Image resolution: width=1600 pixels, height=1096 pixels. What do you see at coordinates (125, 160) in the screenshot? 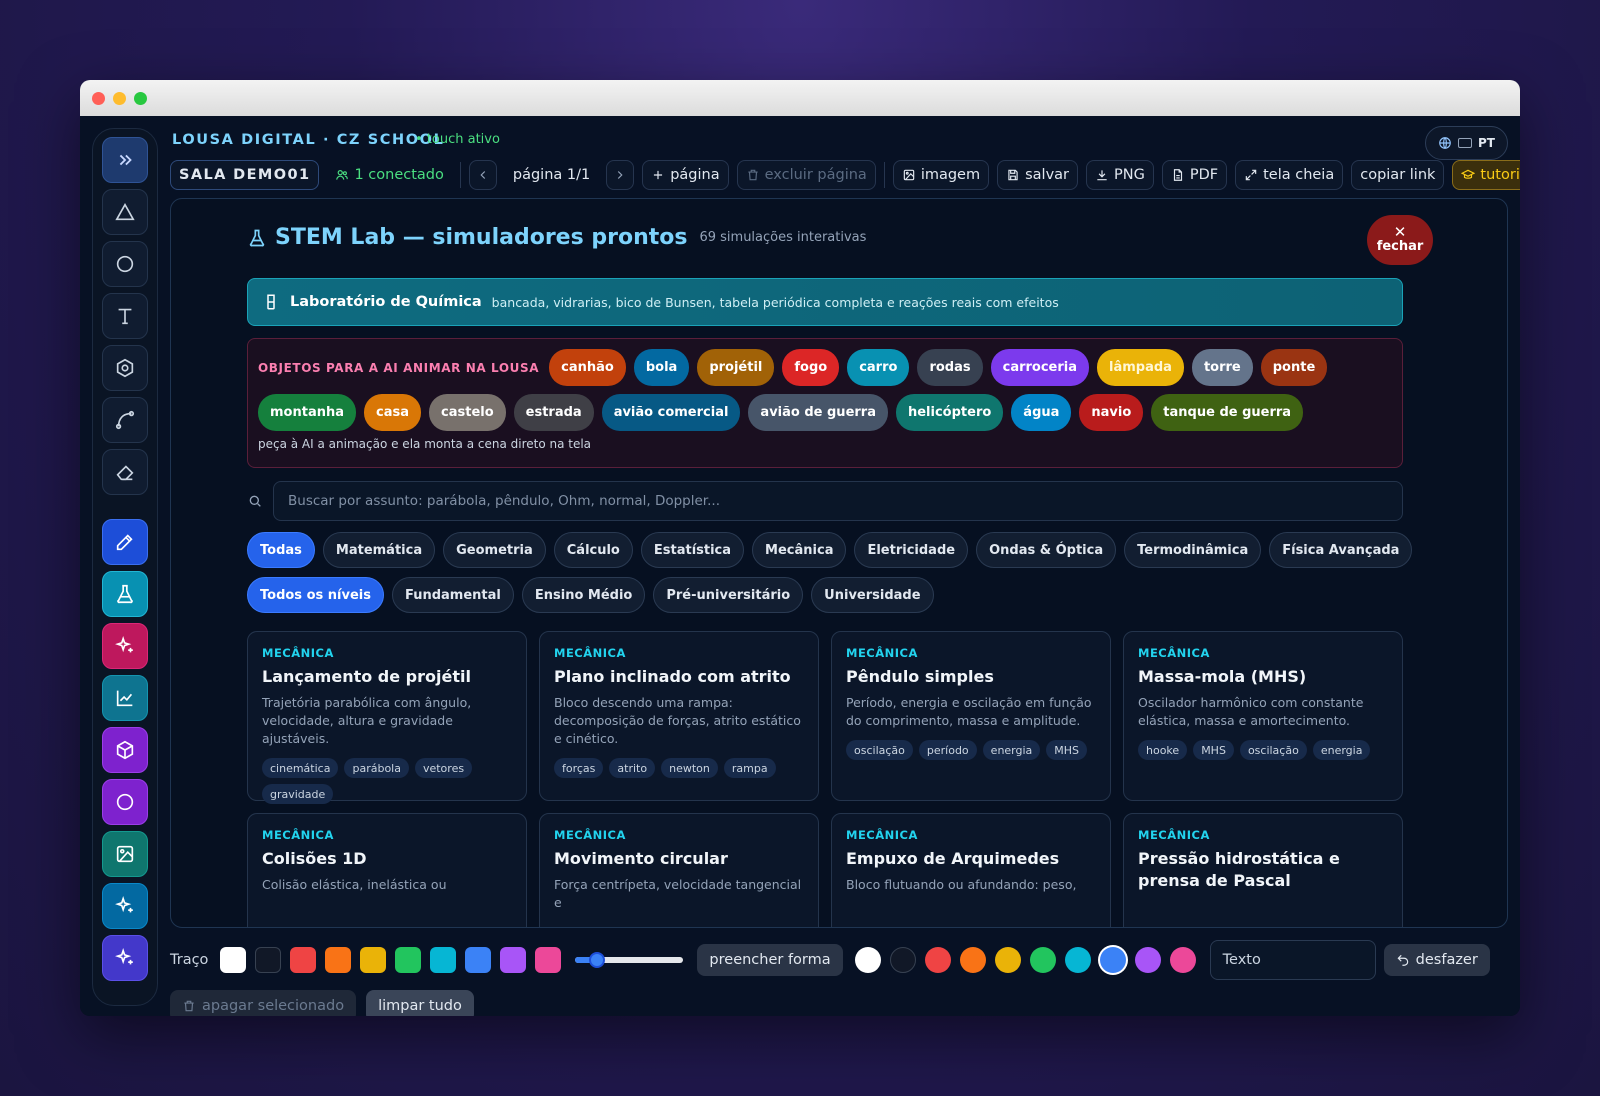
I see `expand-sidebar-button` at bounding box center [125, 160].